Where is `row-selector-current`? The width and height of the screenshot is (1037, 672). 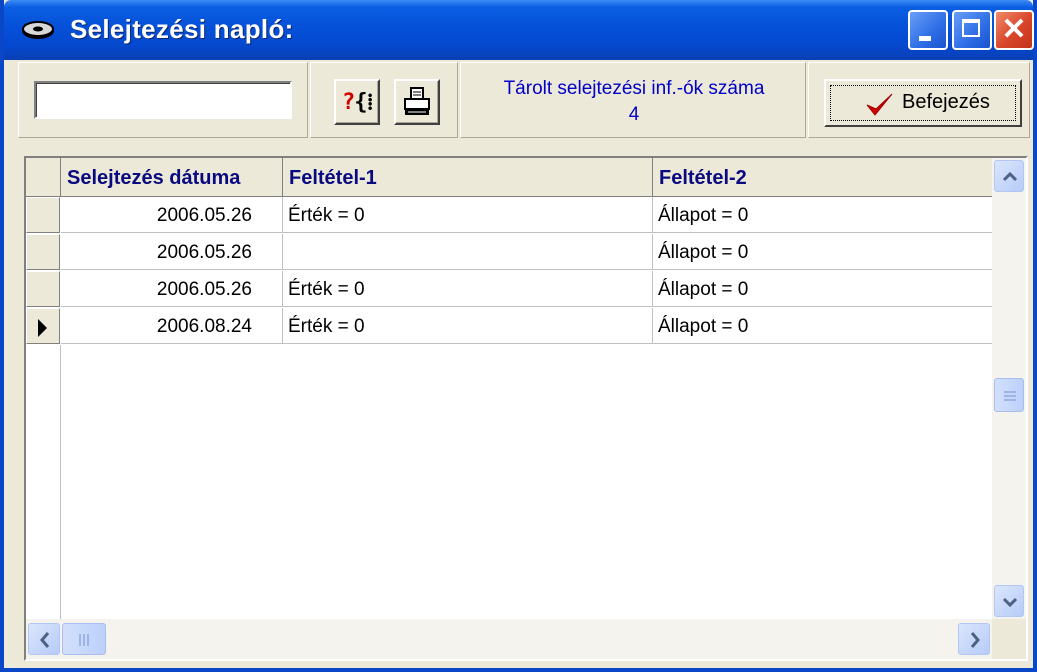 row-selector-current is located at coordinates (43, 326).